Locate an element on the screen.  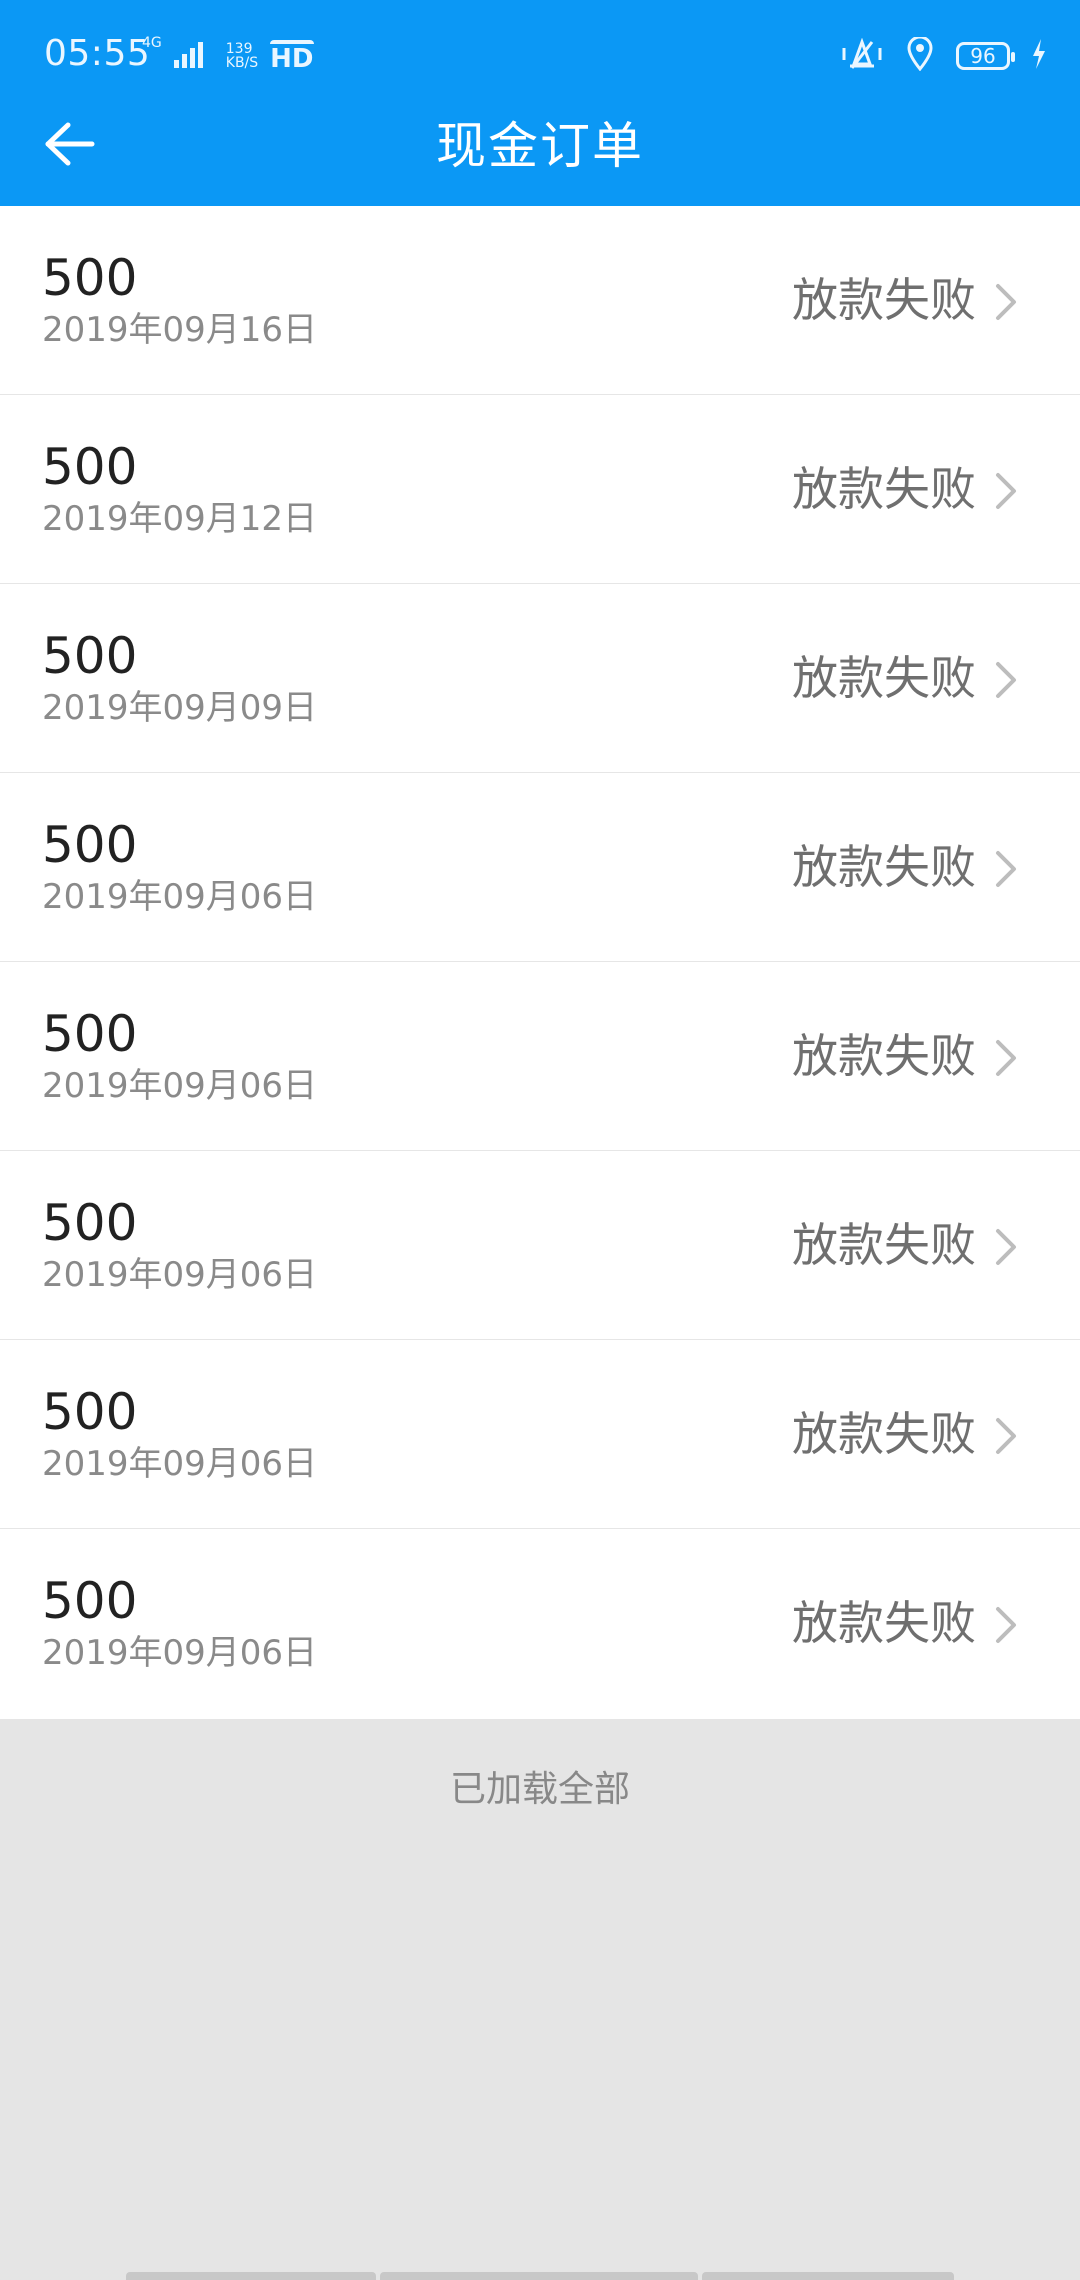
signal-icon is located at coordinates (190, 56).